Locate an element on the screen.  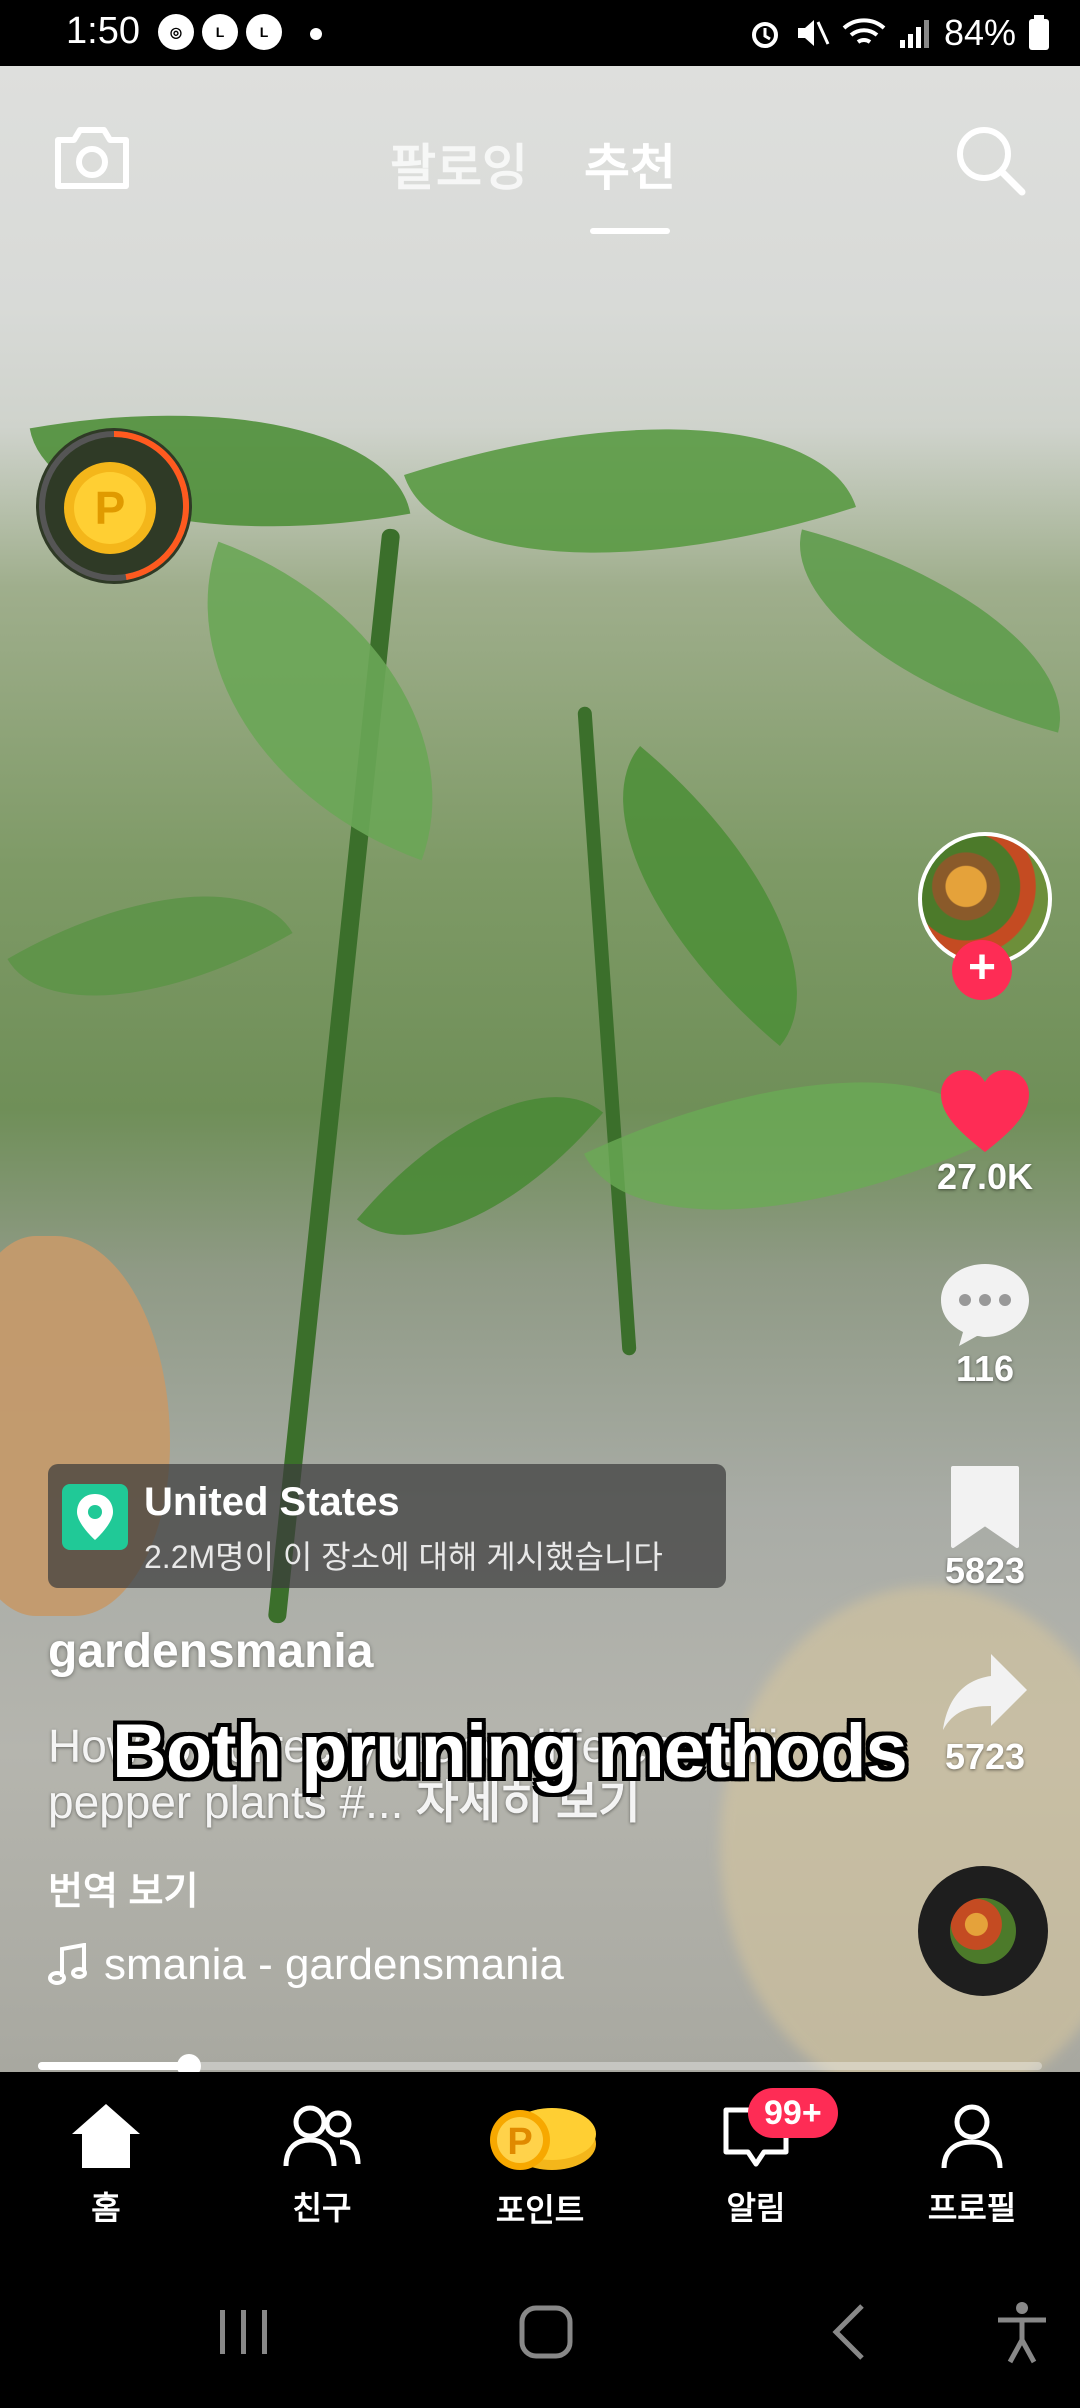
battery-percent: 84% is located at coordinates (979, 32).